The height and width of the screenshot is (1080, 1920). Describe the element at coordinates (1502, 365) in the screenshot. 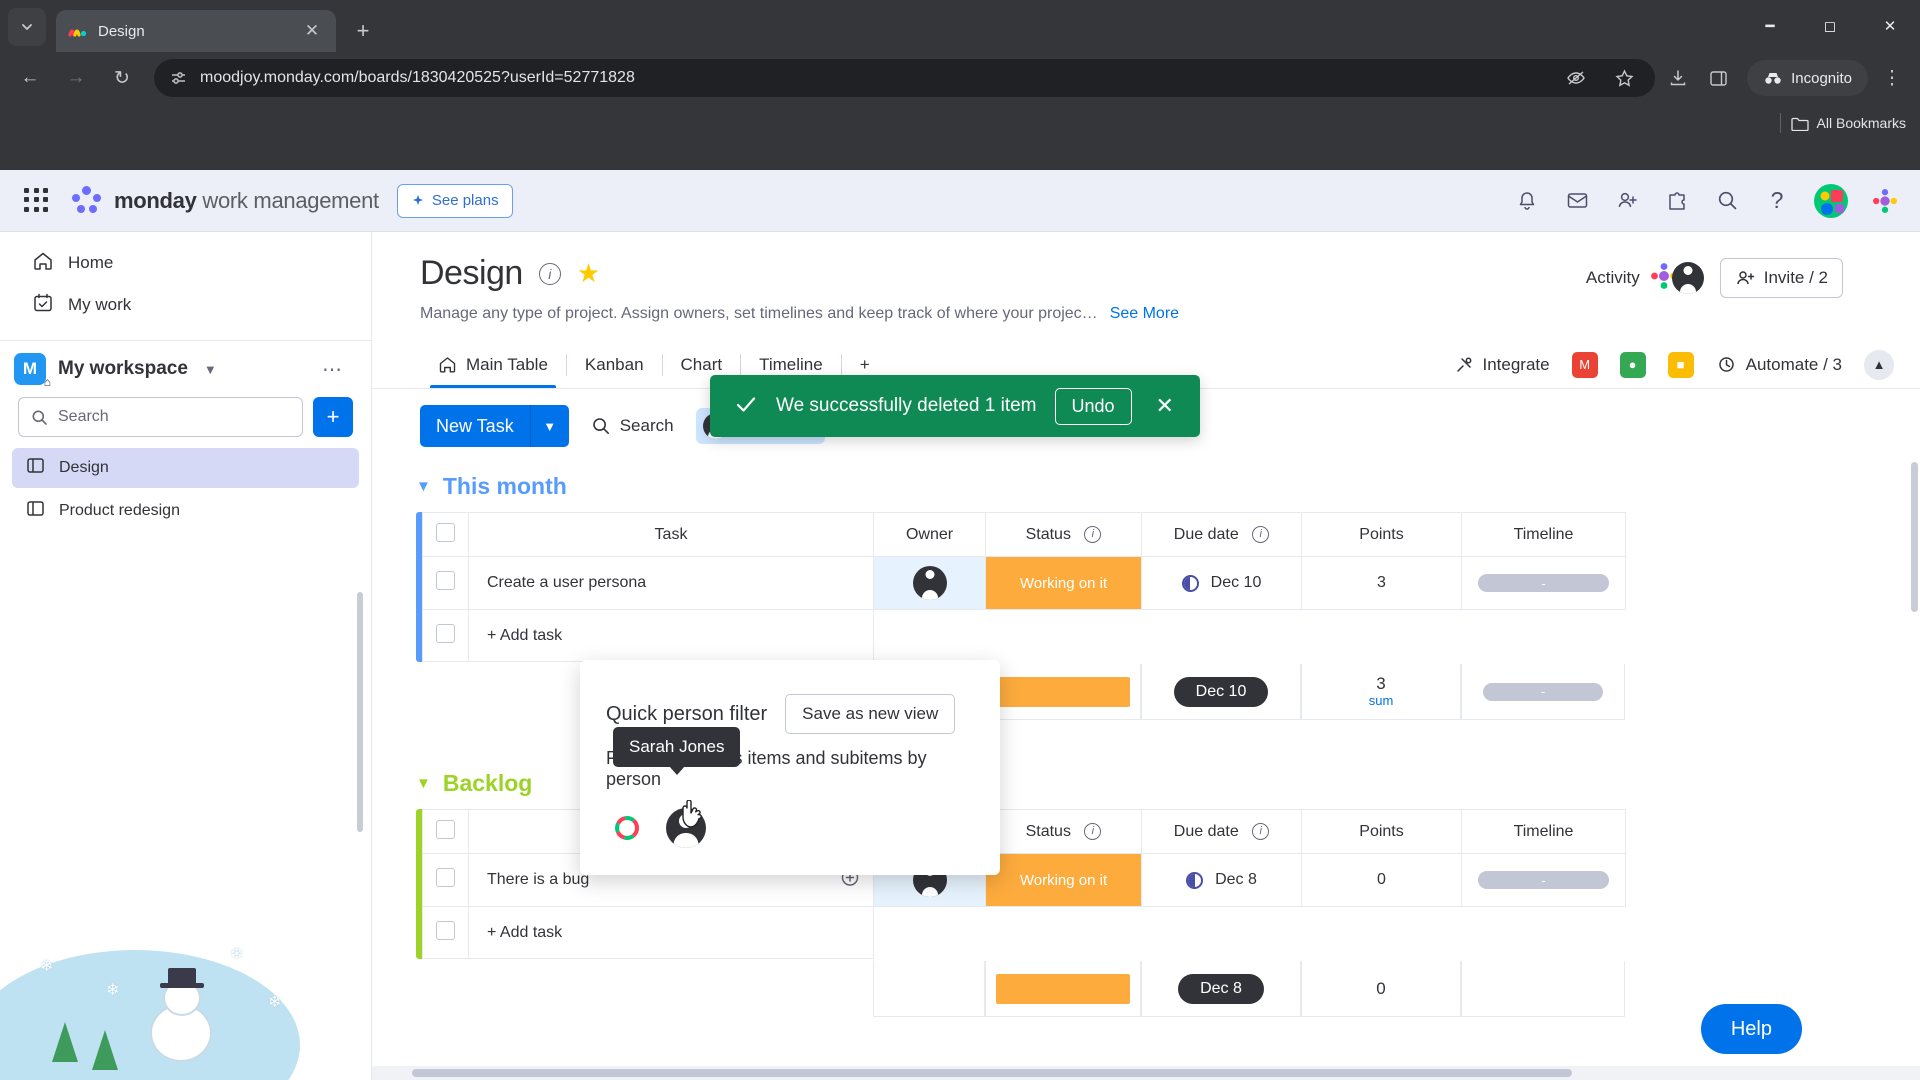

I see `integrate-button: Integrate` at that location.